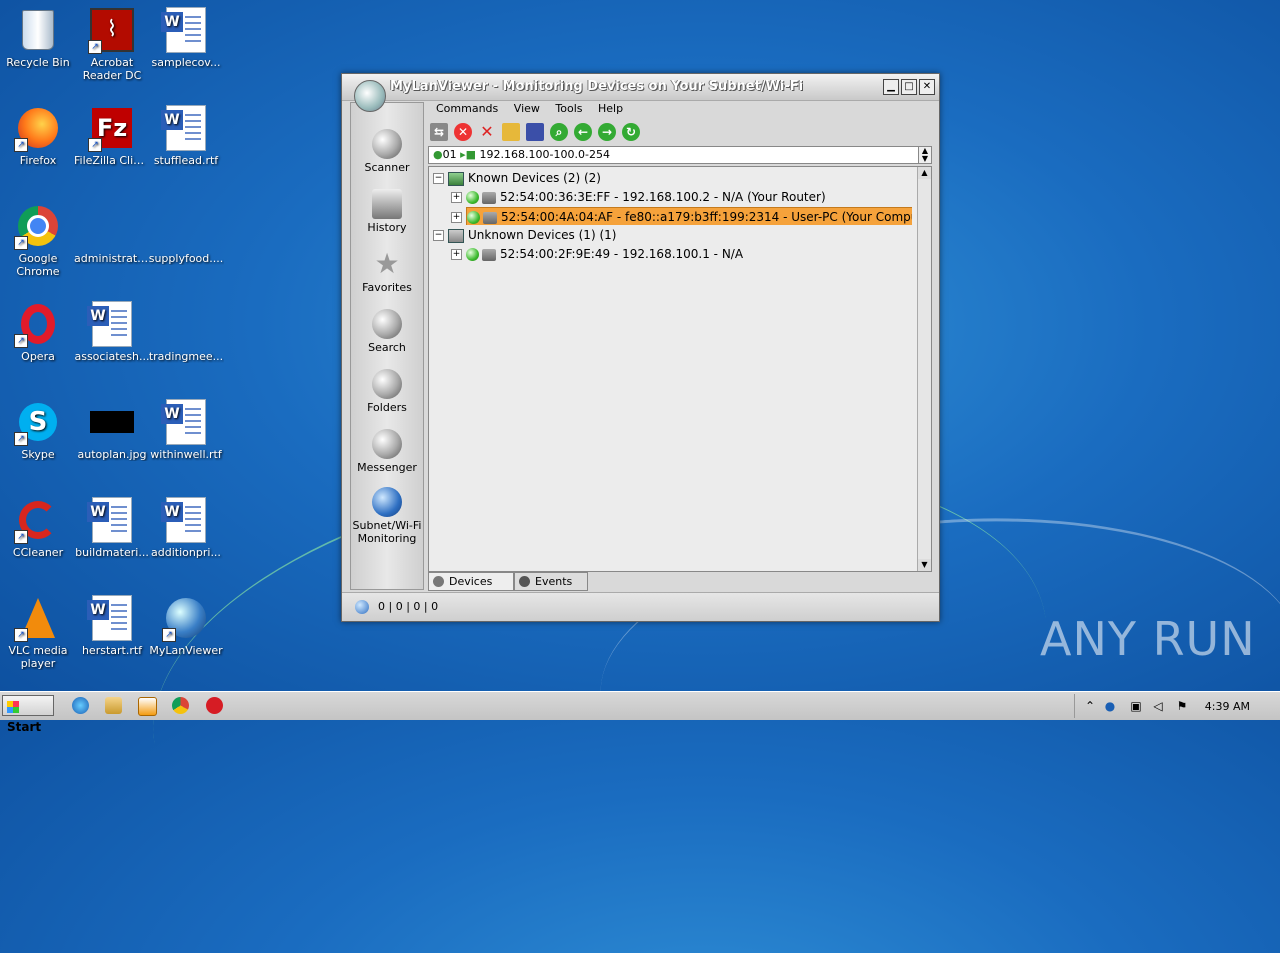 This screenshot has height=953, width=1280. What do you see at coordinates (387, 347) in the screenshot?
I see `sidebar-item-label: Search` at bounding box center [387, 347].